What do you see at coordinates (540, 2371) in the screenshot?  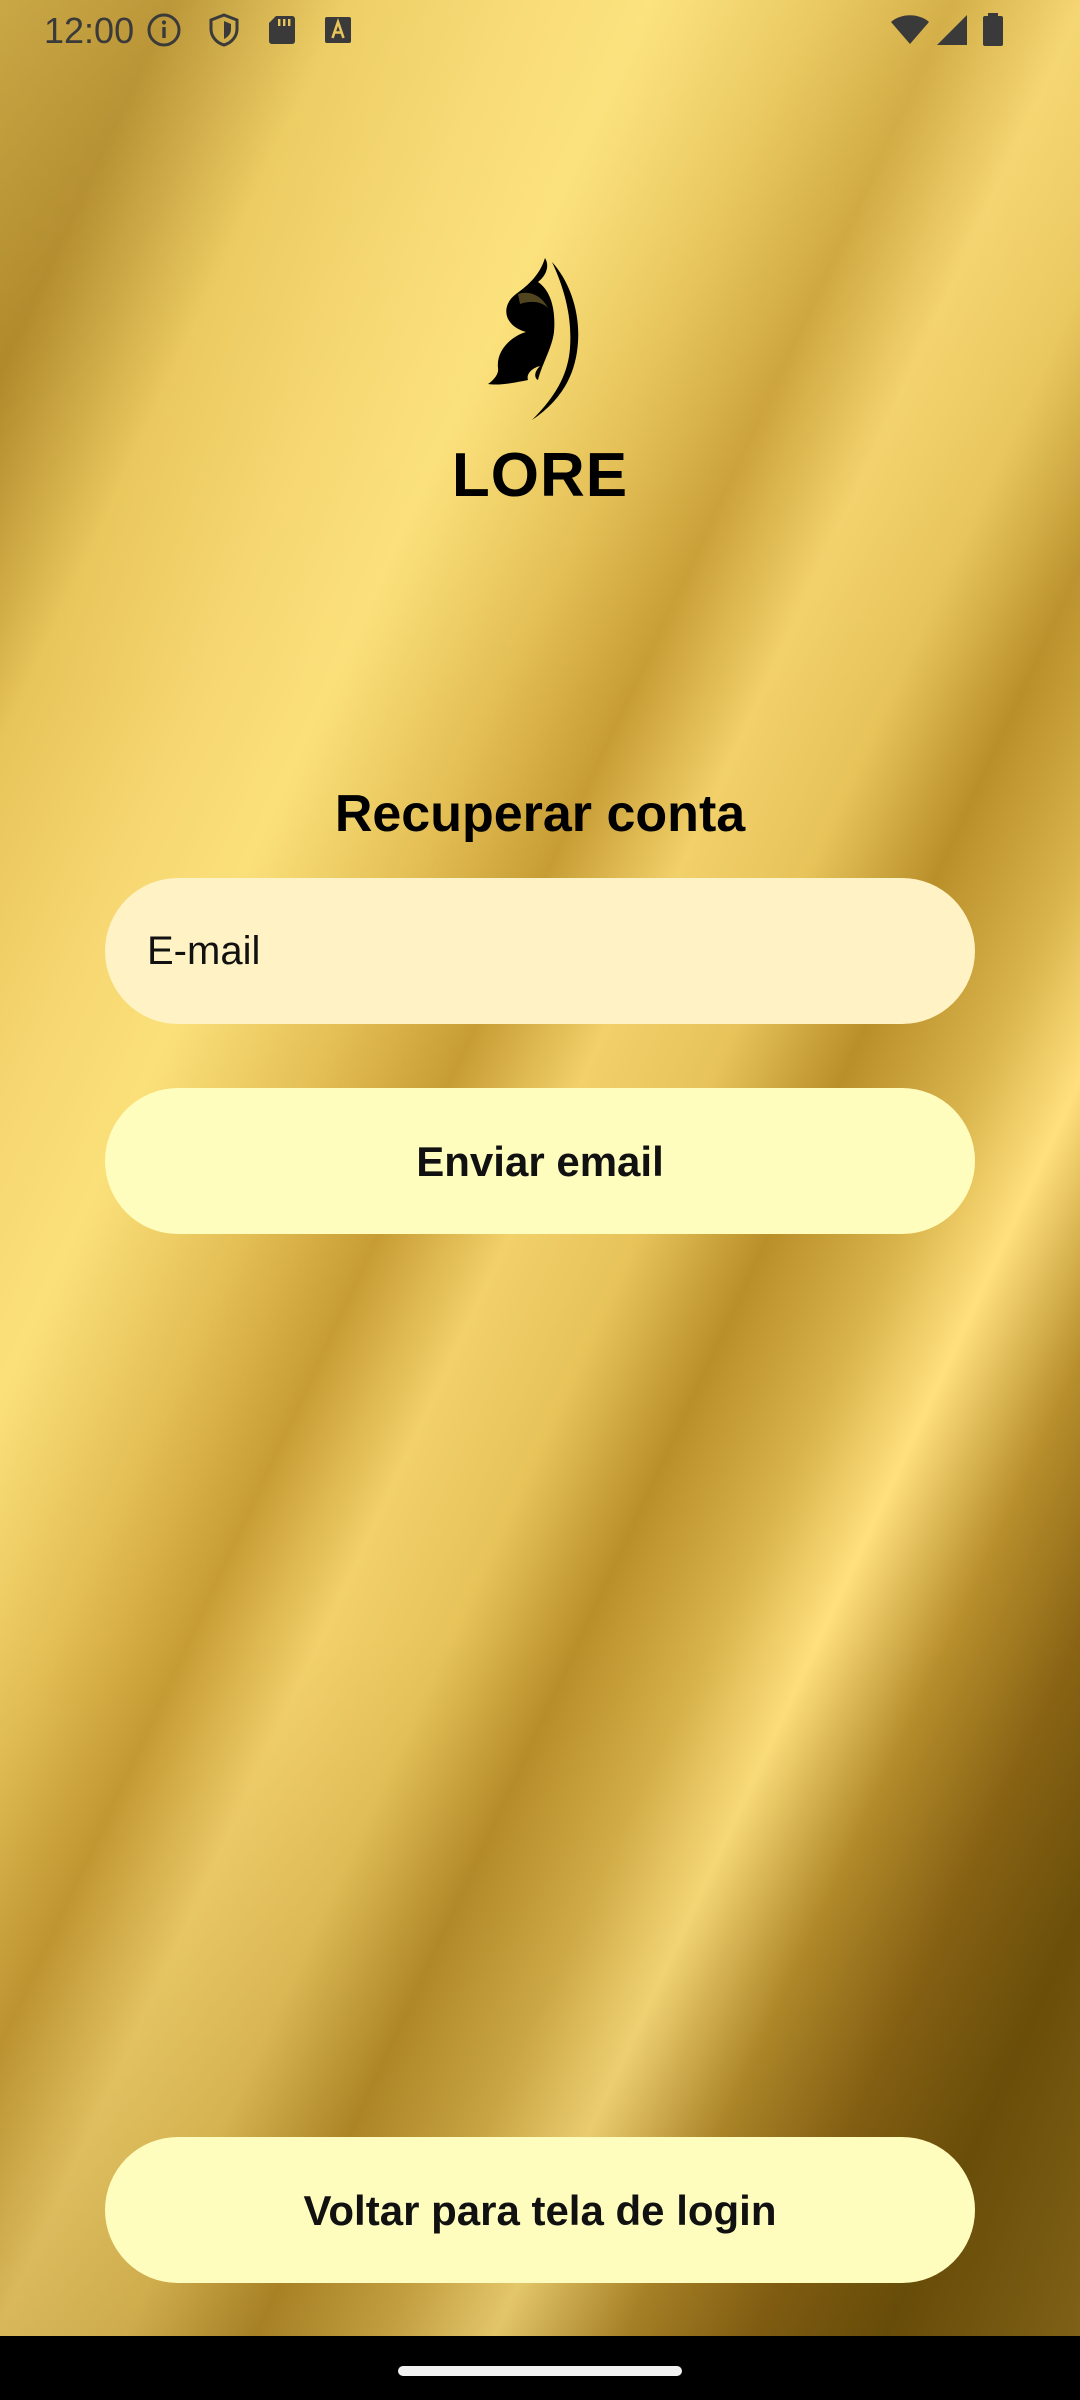 I see `home-gesture-handle` at bounding box center [540, 2371].